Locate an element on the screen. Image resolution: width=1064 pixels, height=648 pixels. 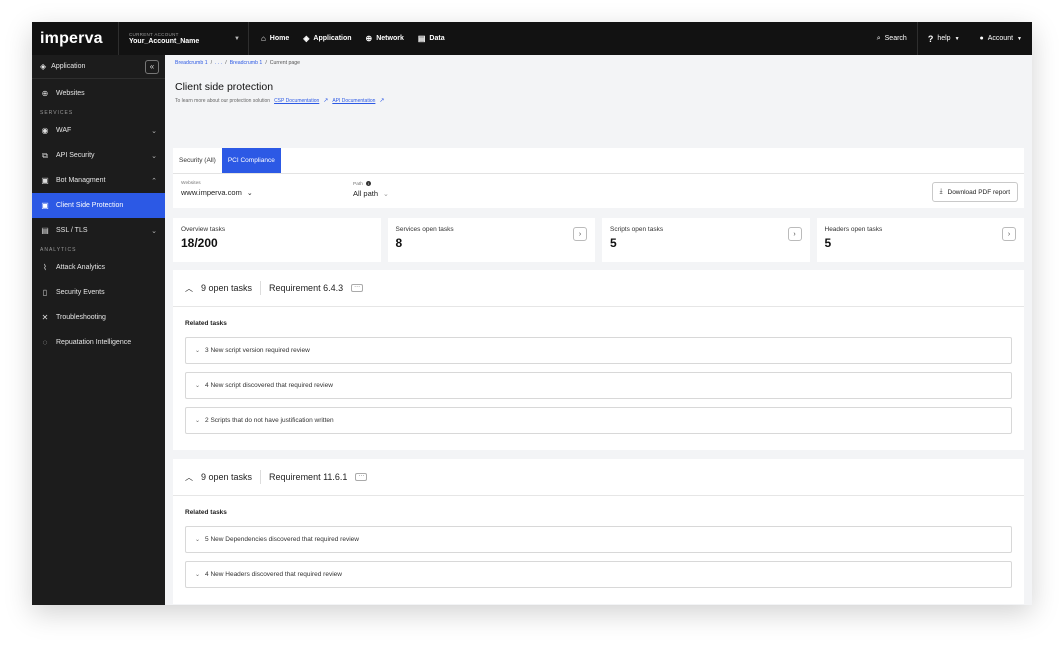
nav-home: ⌂ Home is located at coordinates (275, 38).